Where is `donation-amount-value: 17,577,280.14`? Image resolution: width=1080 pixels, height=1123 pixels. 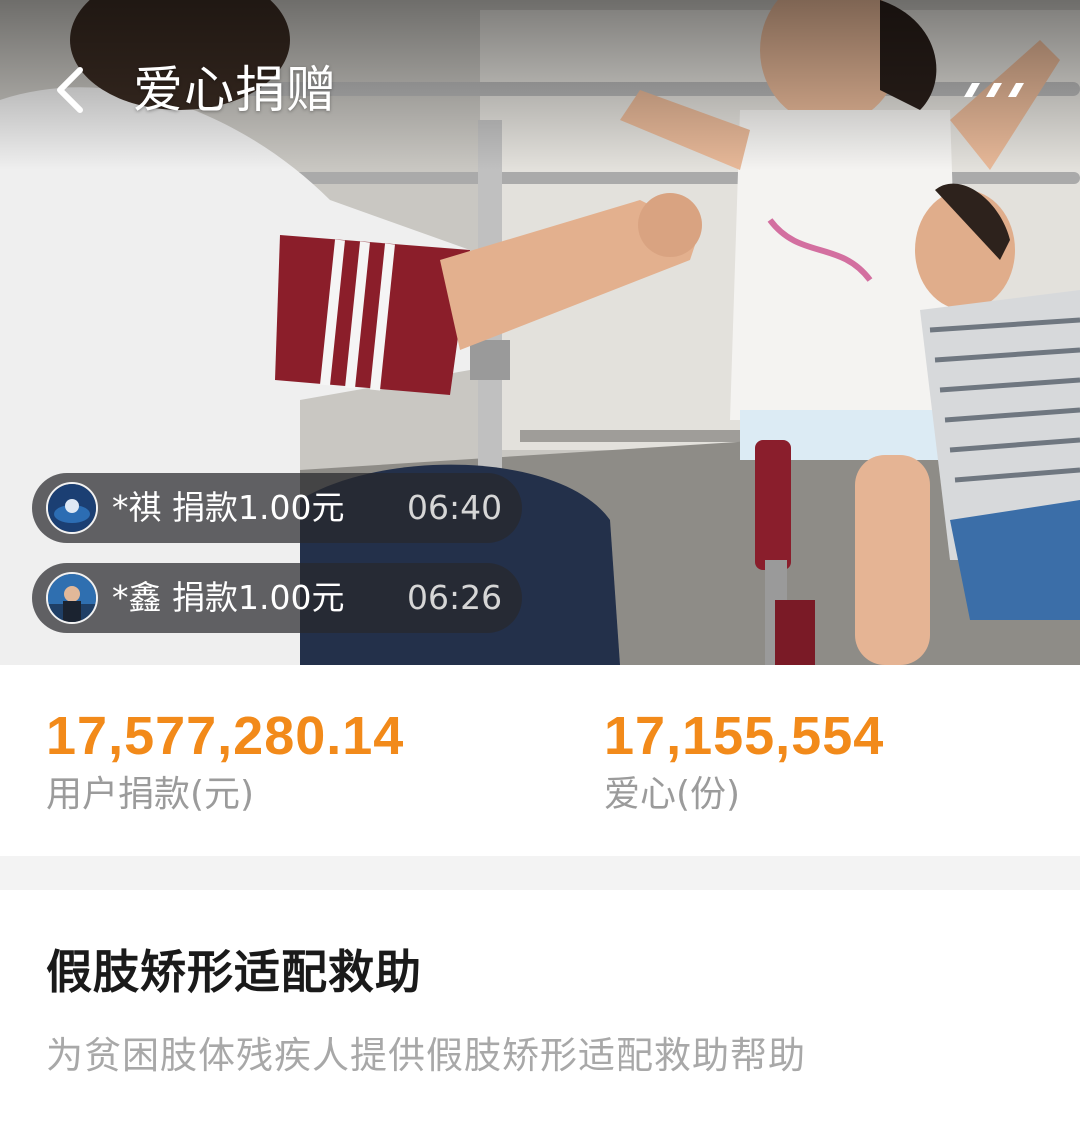 donation-amount-value: 17,577,280.14 is located at coordinates (225, 736).